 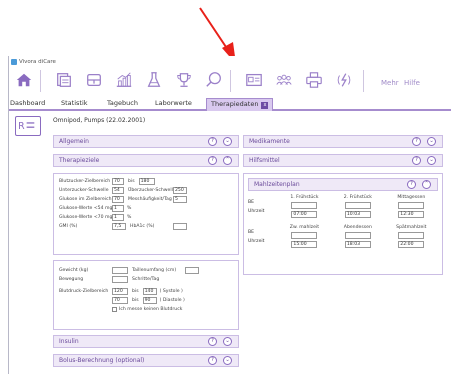 I want to click on taille-field, so click(x=192, y=270).